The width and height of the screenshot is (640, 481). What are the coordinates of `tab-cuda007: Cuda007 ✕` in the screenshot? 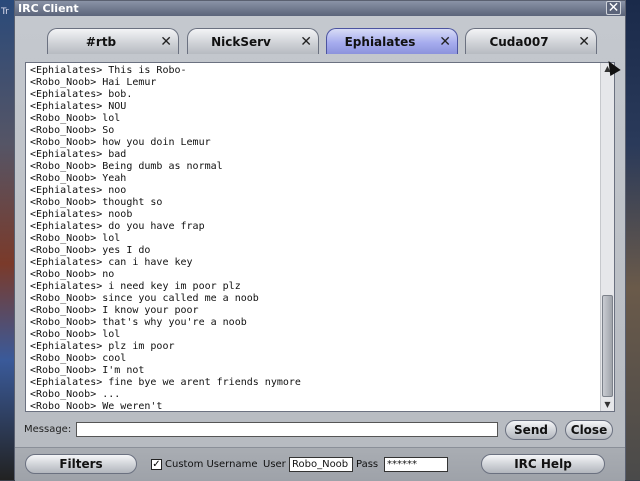 It's located at (531, 41).